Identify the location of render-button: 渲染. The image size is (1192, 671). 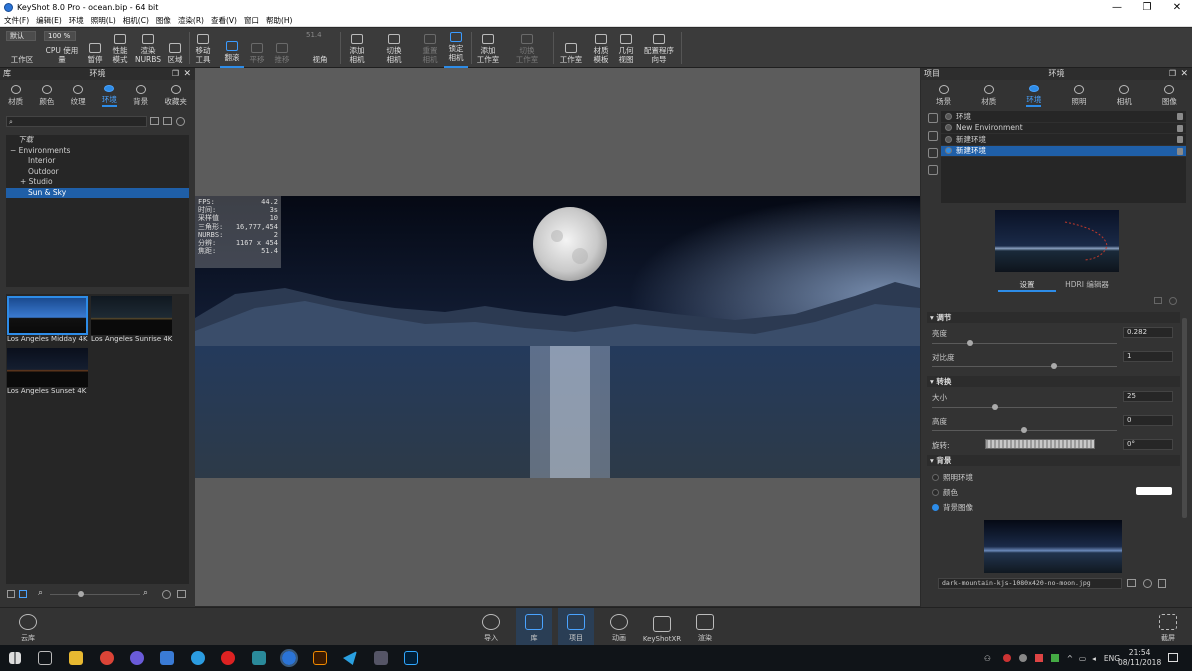
(705, 627).